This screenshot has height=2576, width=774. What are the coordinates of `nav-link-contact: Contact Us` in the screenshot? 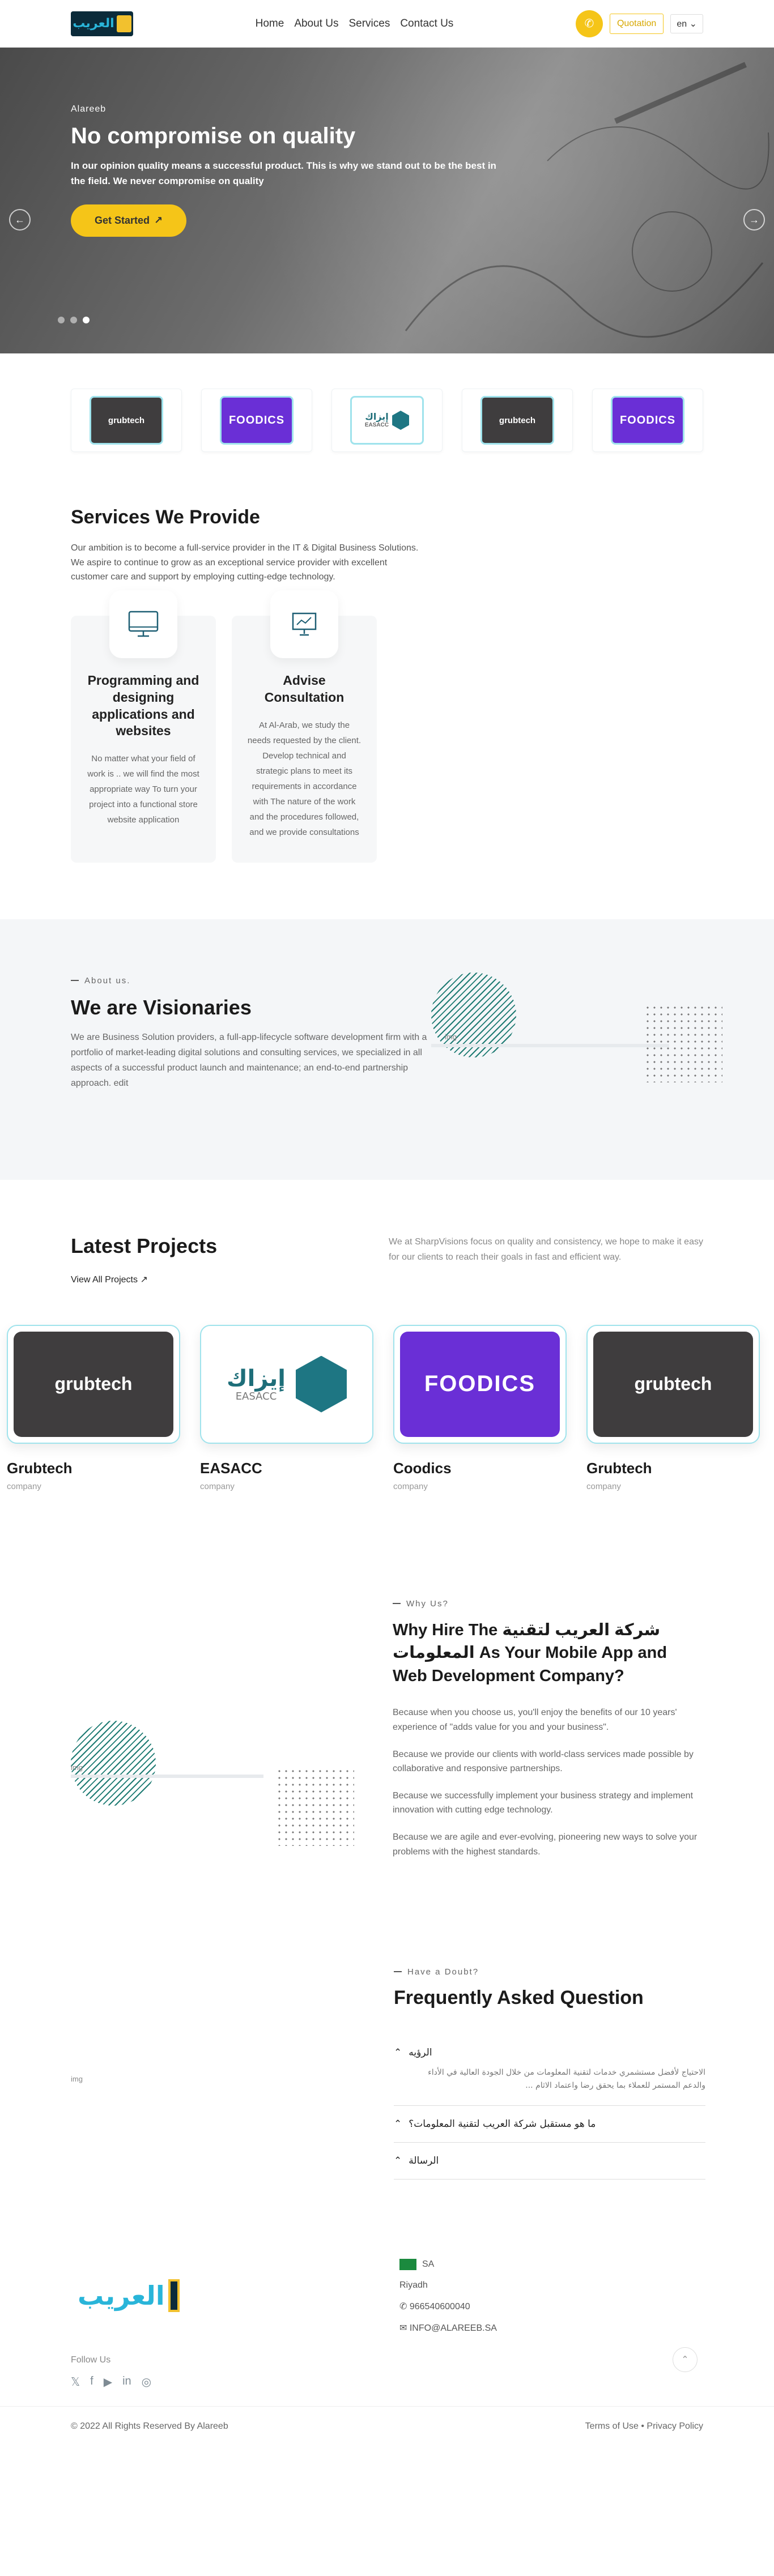 It's located at (426, 24).